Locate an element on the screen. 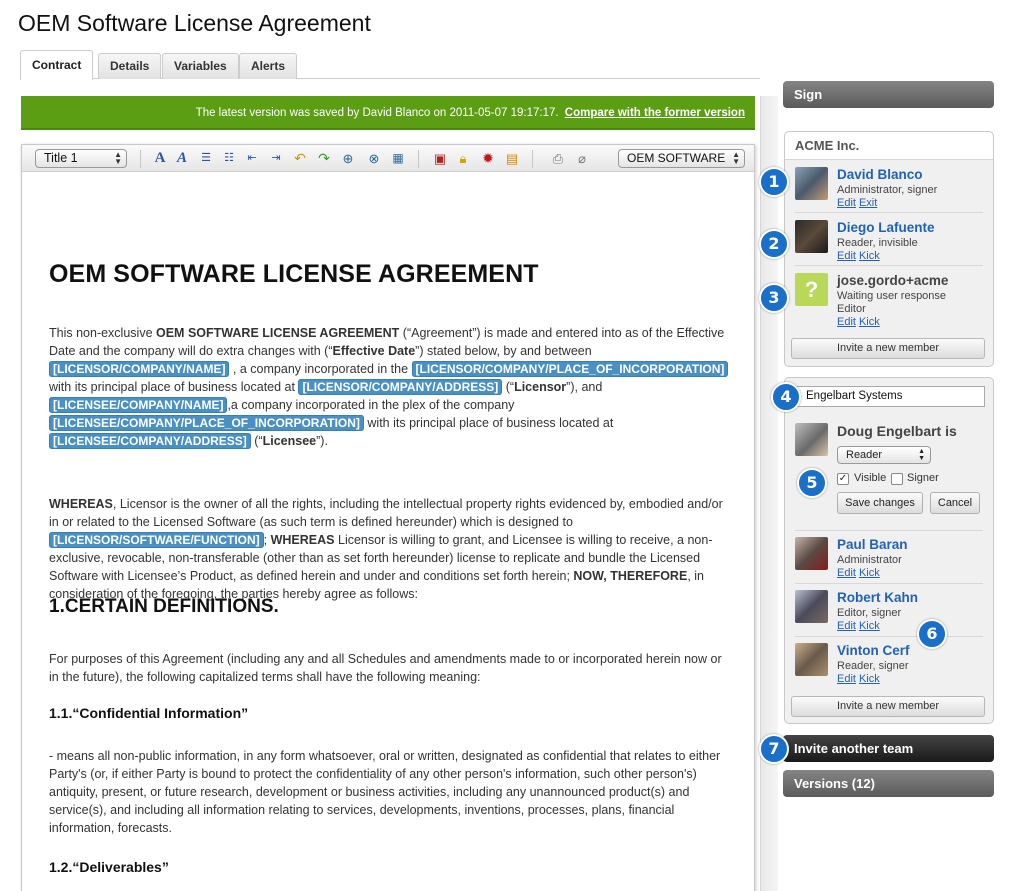 The image size is (1014, 891). undo-icon: ↶ is located at coordinates (300, 158).